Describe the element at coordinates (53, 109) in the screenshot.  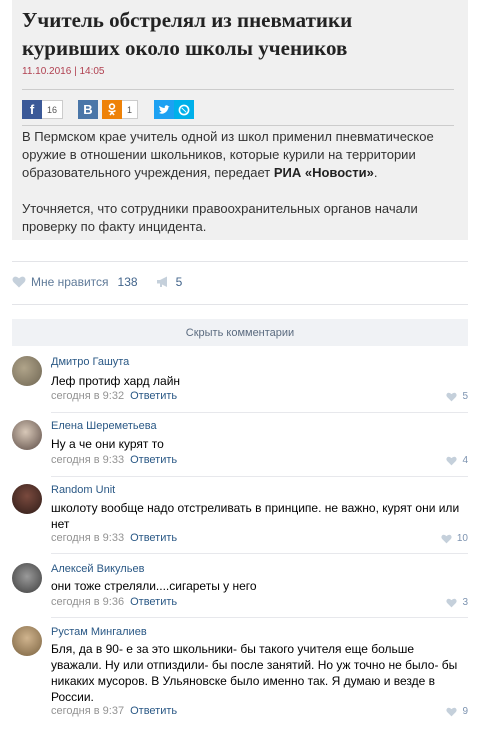
I see `facebook-share-count: 16` at that location.